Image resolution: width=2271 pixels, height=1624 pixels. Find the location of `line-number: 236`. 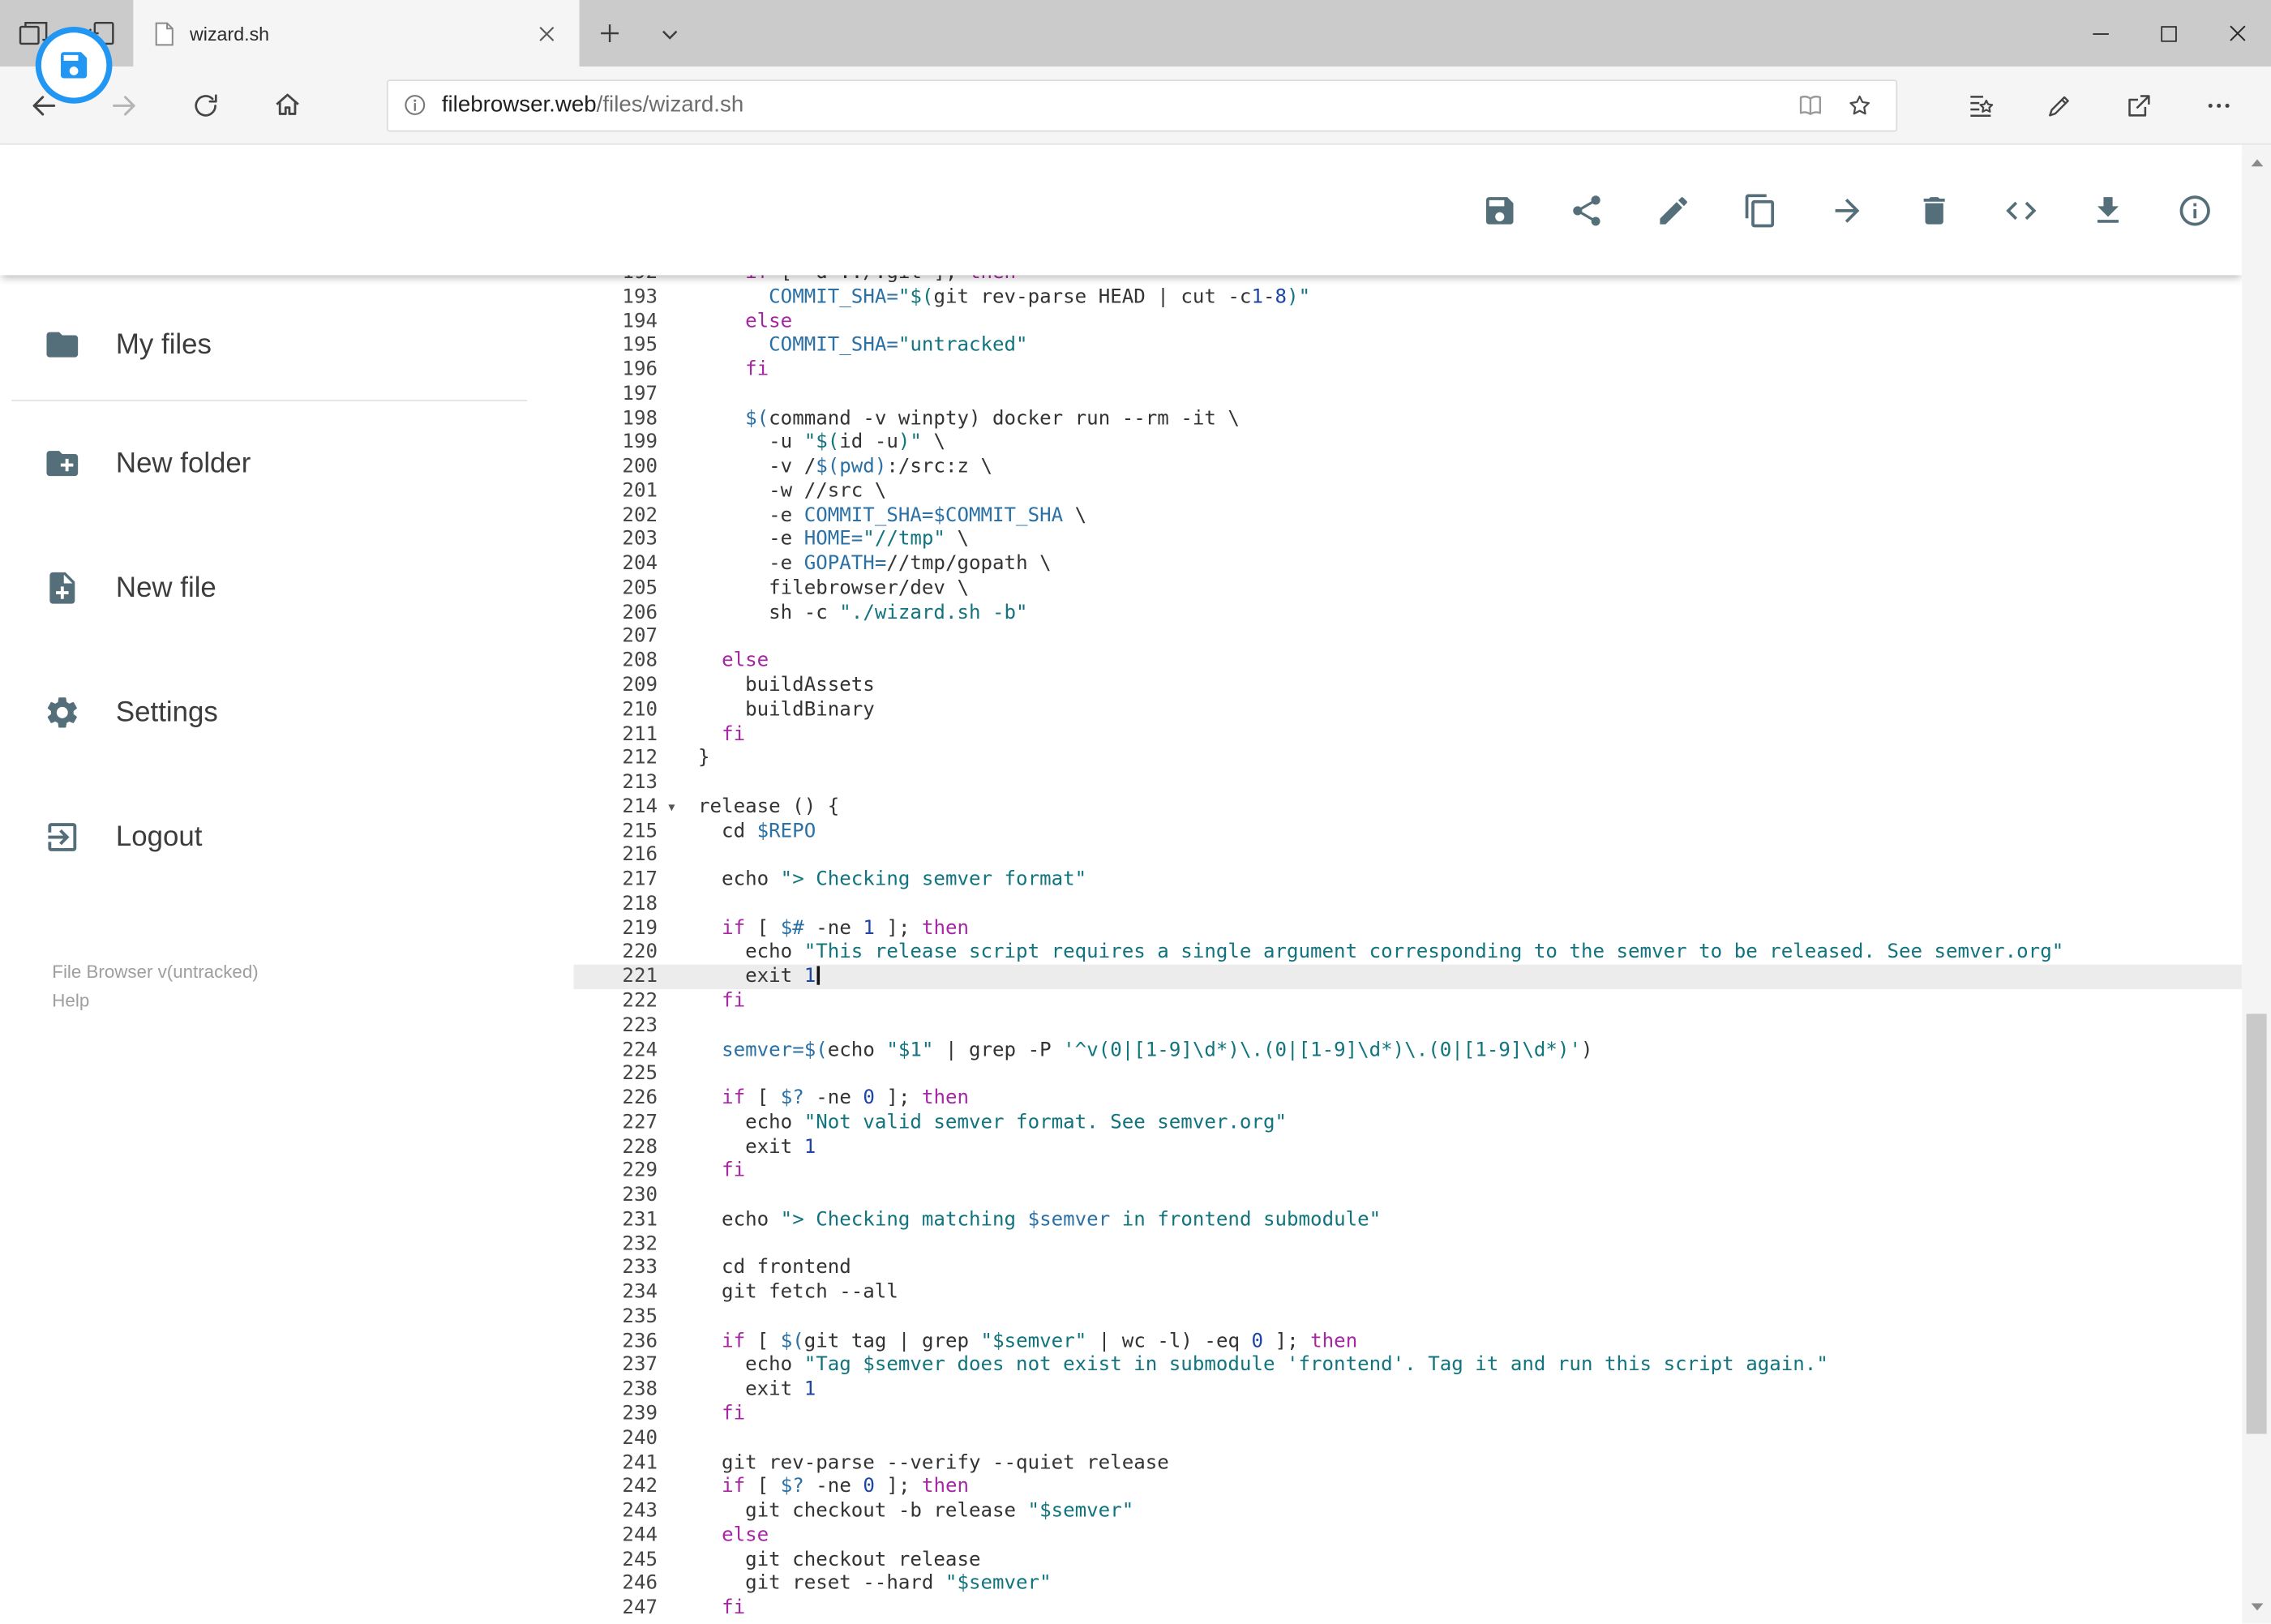

line-number: 236 is located at coordinates (625, 1341).